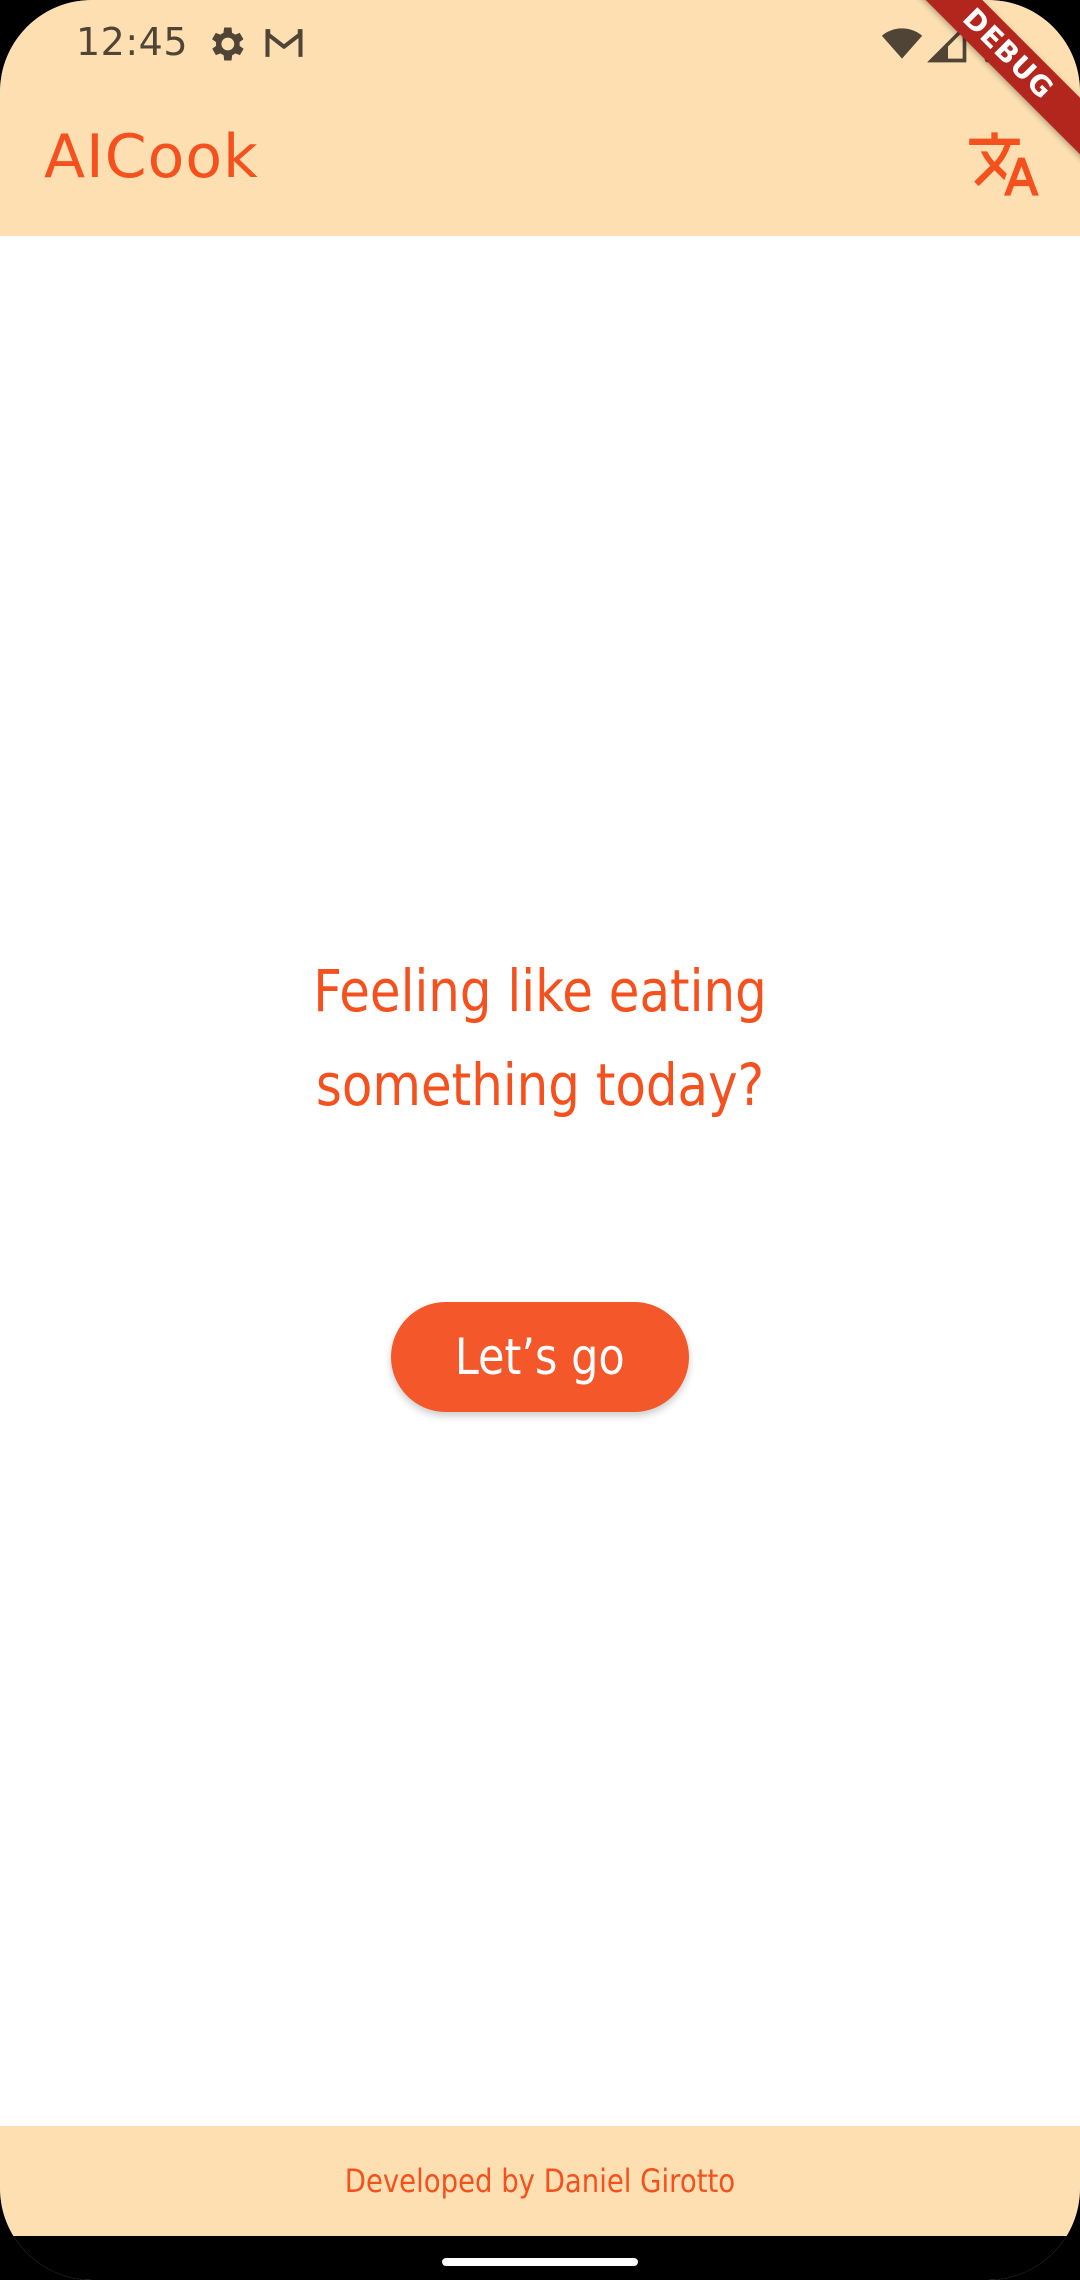 The width and height of the screenshot is (1080, 2280). I want to click on app-bar: AICook, so click(540, 168).